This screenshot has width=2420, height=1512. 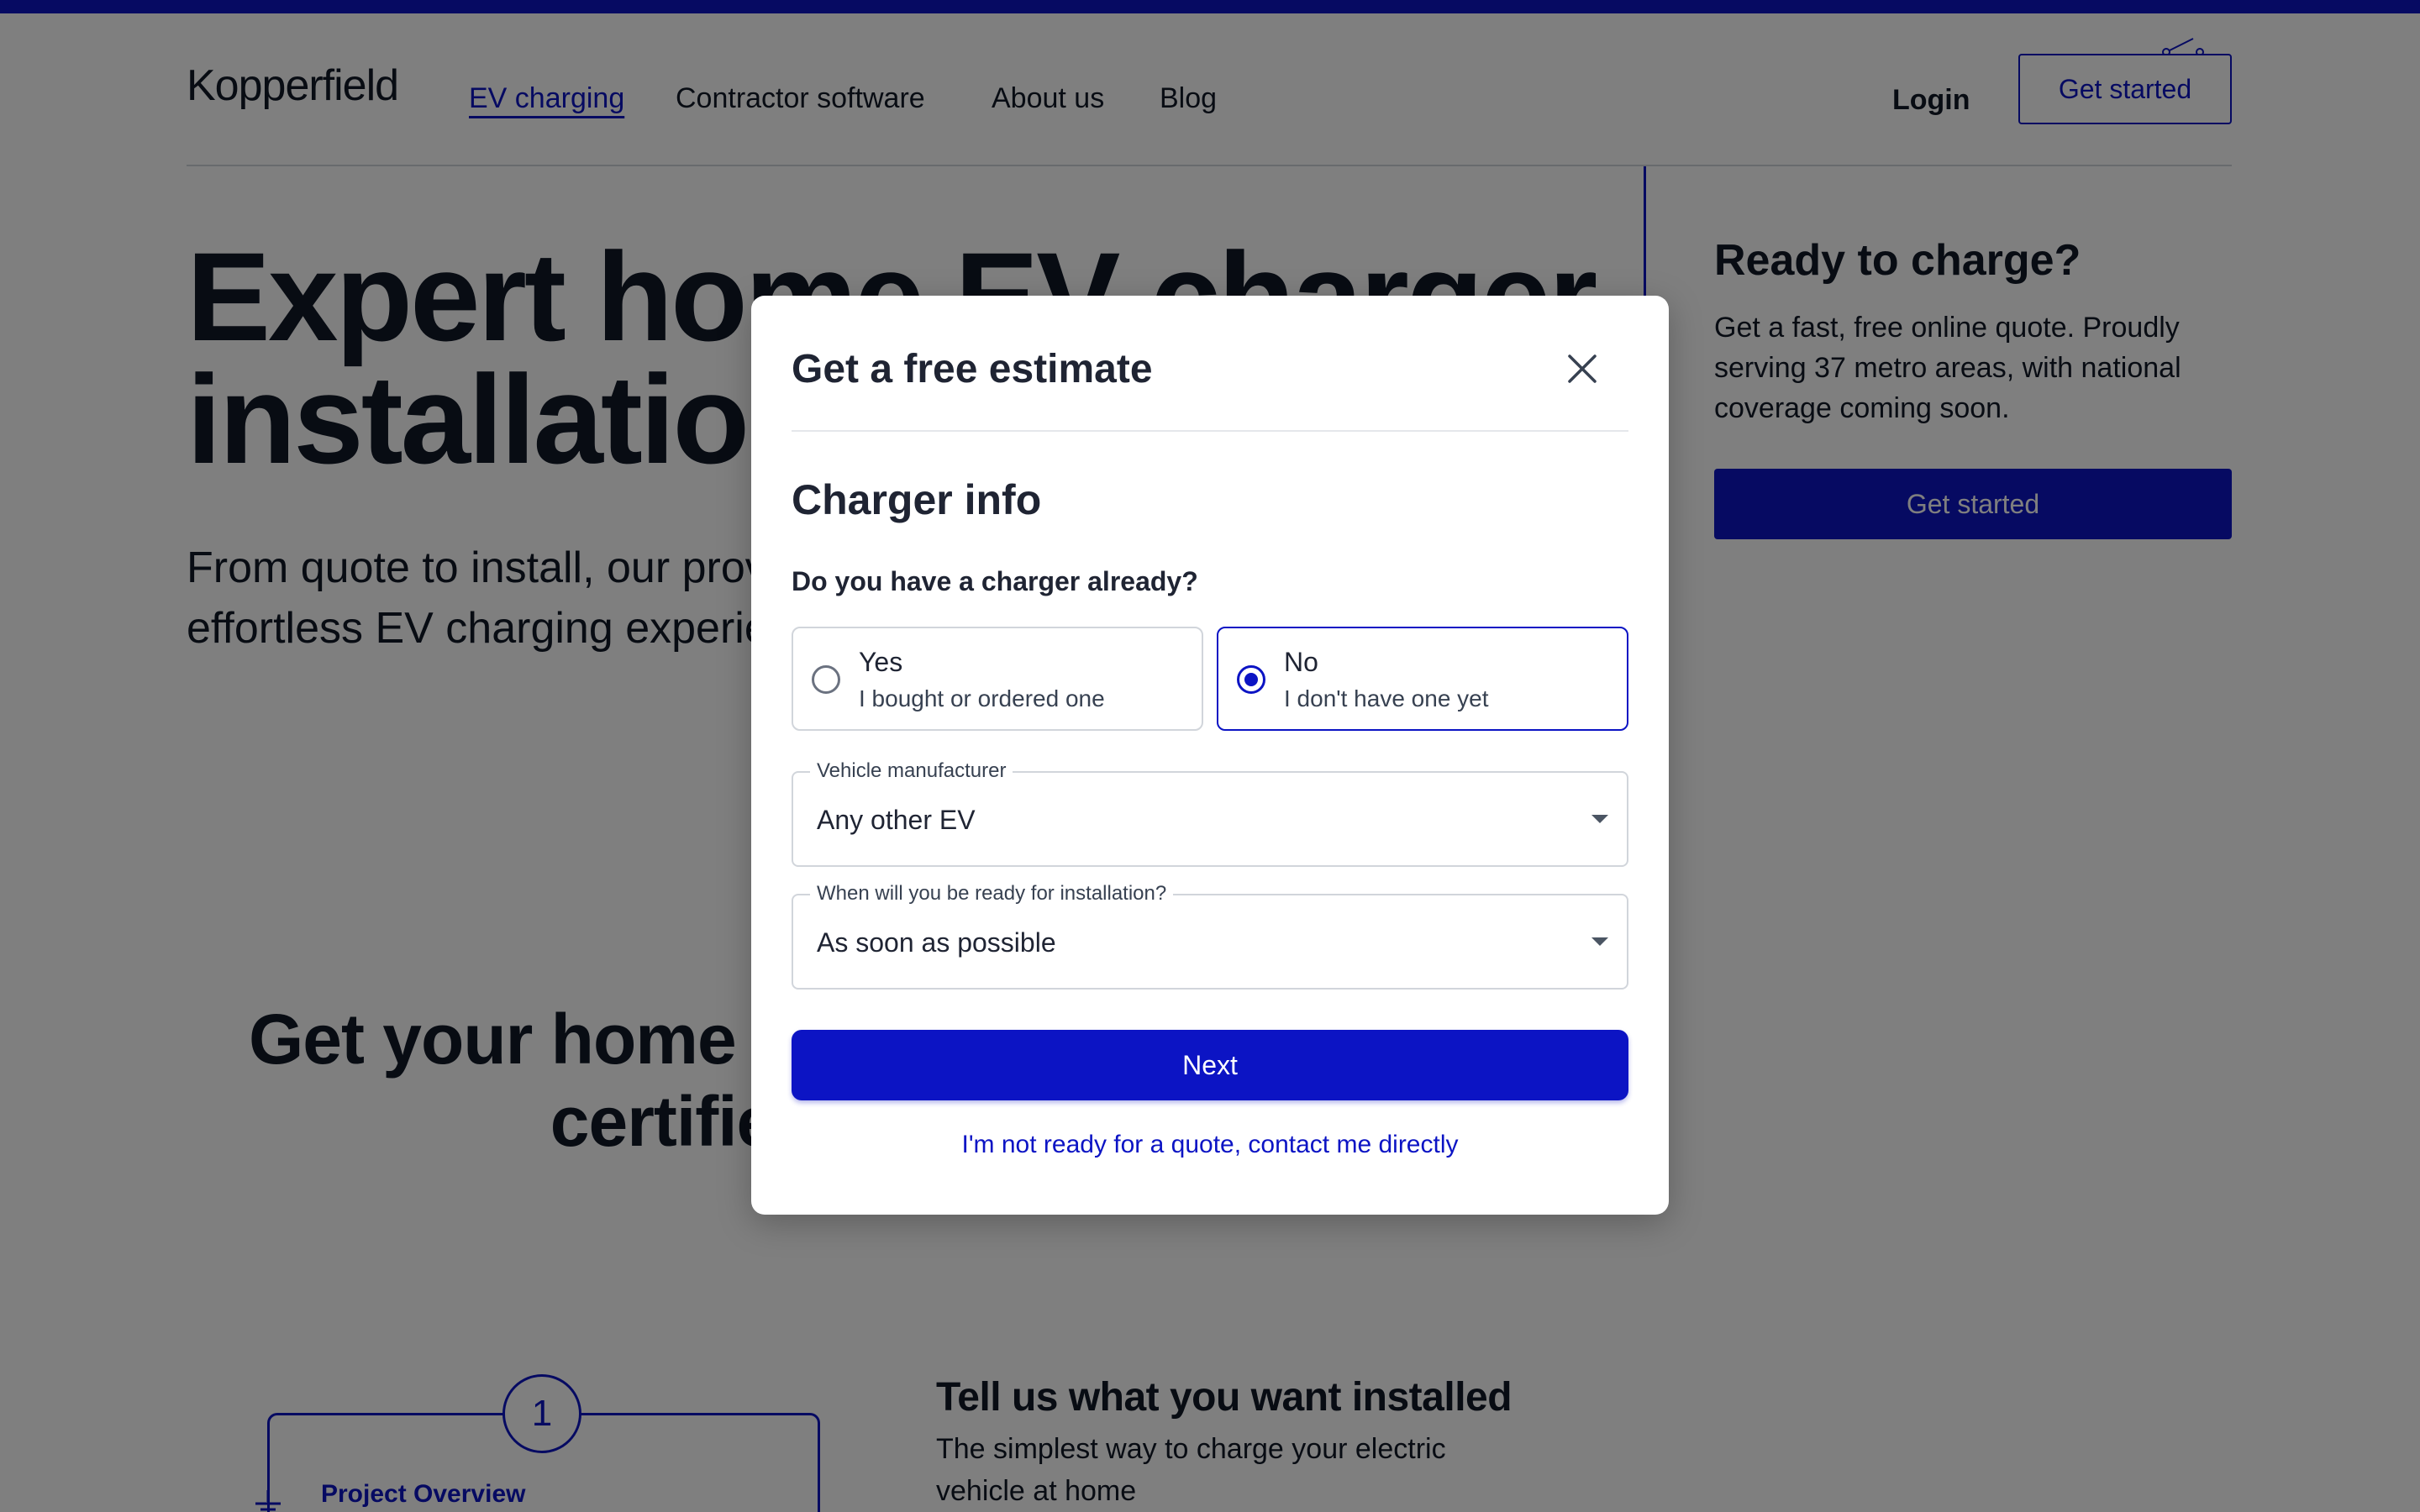 What do you see at coordinates (1210, 431) in the screenshot?
I see `modal-divider` at bounding box center [1210, 431].